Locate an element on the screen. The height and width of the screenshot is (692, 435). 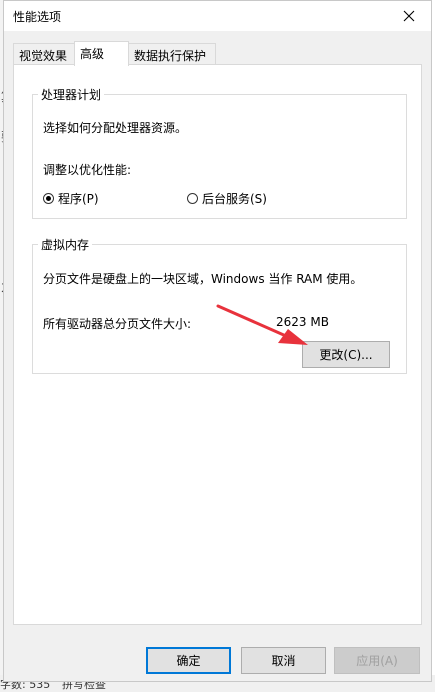
close-icon is located at coordinates (409, 16).